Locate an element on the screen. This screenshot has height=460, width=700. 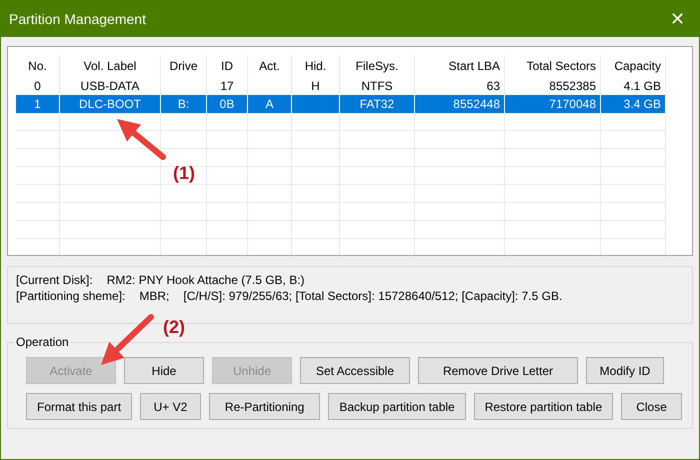
group-title: Operation is located at coordinates (42, 342).